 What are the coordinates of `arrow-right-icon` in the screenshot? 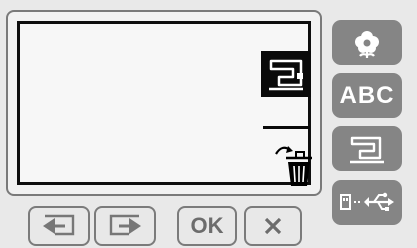 It's located at (125, 225).